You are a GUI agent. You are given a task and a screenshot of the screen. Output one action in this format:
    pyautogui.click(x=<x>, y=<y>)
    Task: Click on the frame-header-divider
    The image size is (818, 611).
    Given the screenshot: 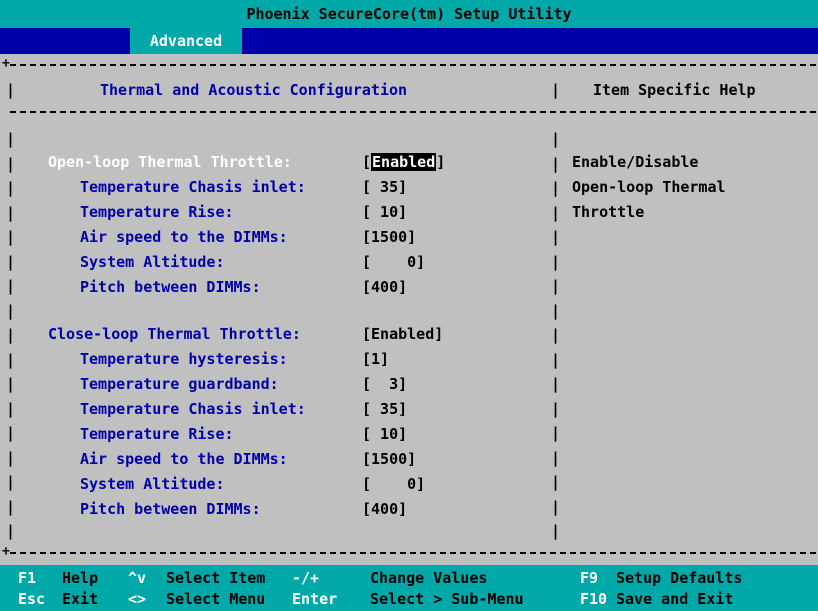 What is the action you would take?
    pyautogui.click(x=413, y=112)
    